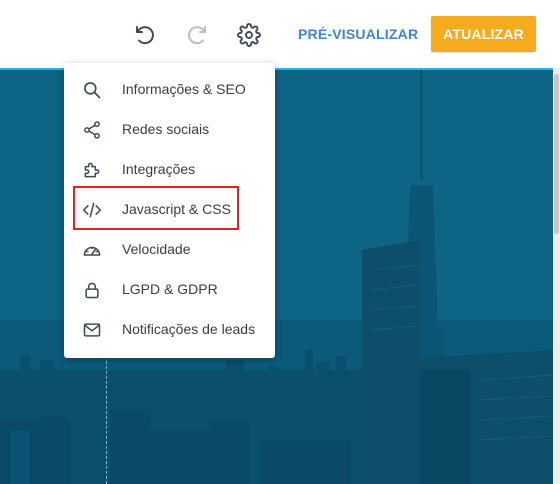 This screenshot has height=484, width=560. What do you see at coordinates (184, 89) in the screenshot?
I see `menu-item-label: Informações & SEO` at bounding box center [184, 89].